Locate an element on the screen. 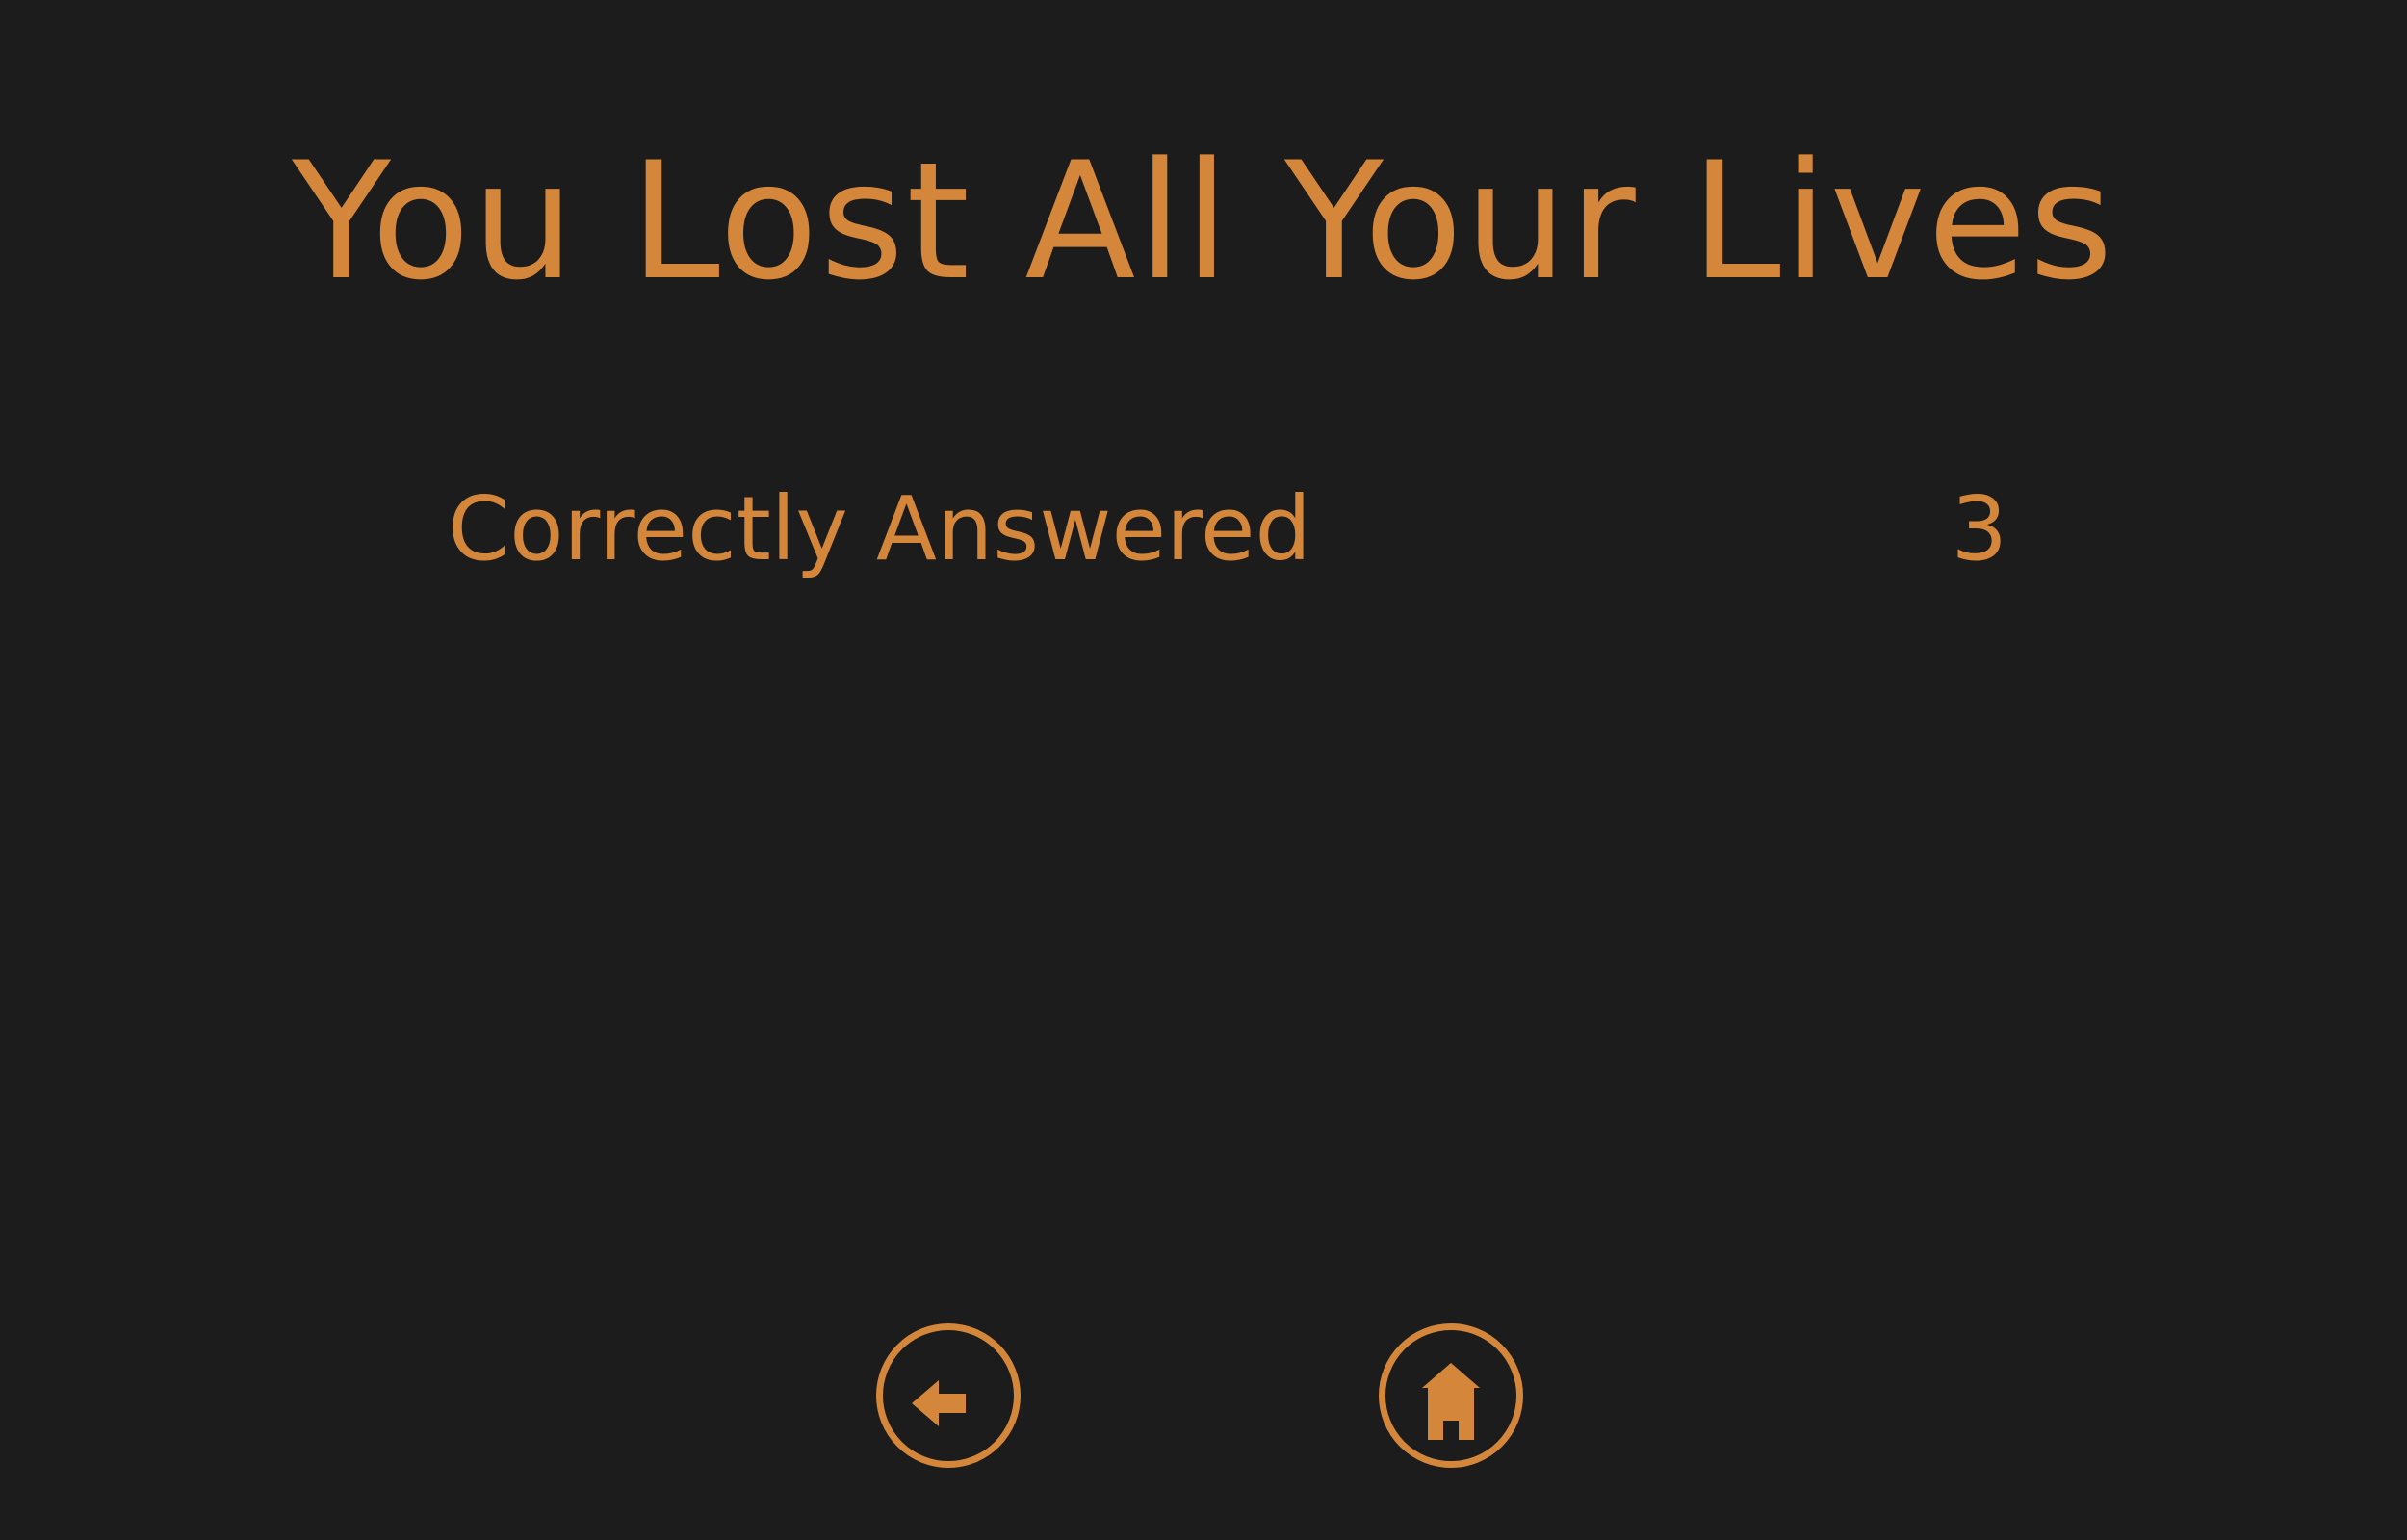 This screenshot has width=2407, height=1540. correct-answers-row: Correctly Answered 3 is located at coordinates (1227, 529).